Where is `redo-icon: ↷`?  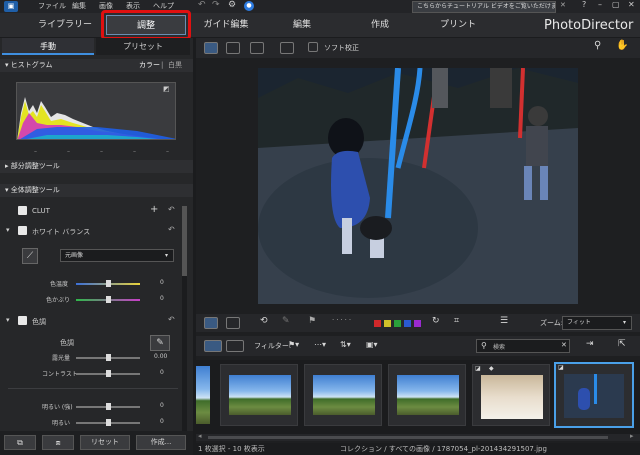
redo-icon: ↷ is located at coordinates (216, 5).